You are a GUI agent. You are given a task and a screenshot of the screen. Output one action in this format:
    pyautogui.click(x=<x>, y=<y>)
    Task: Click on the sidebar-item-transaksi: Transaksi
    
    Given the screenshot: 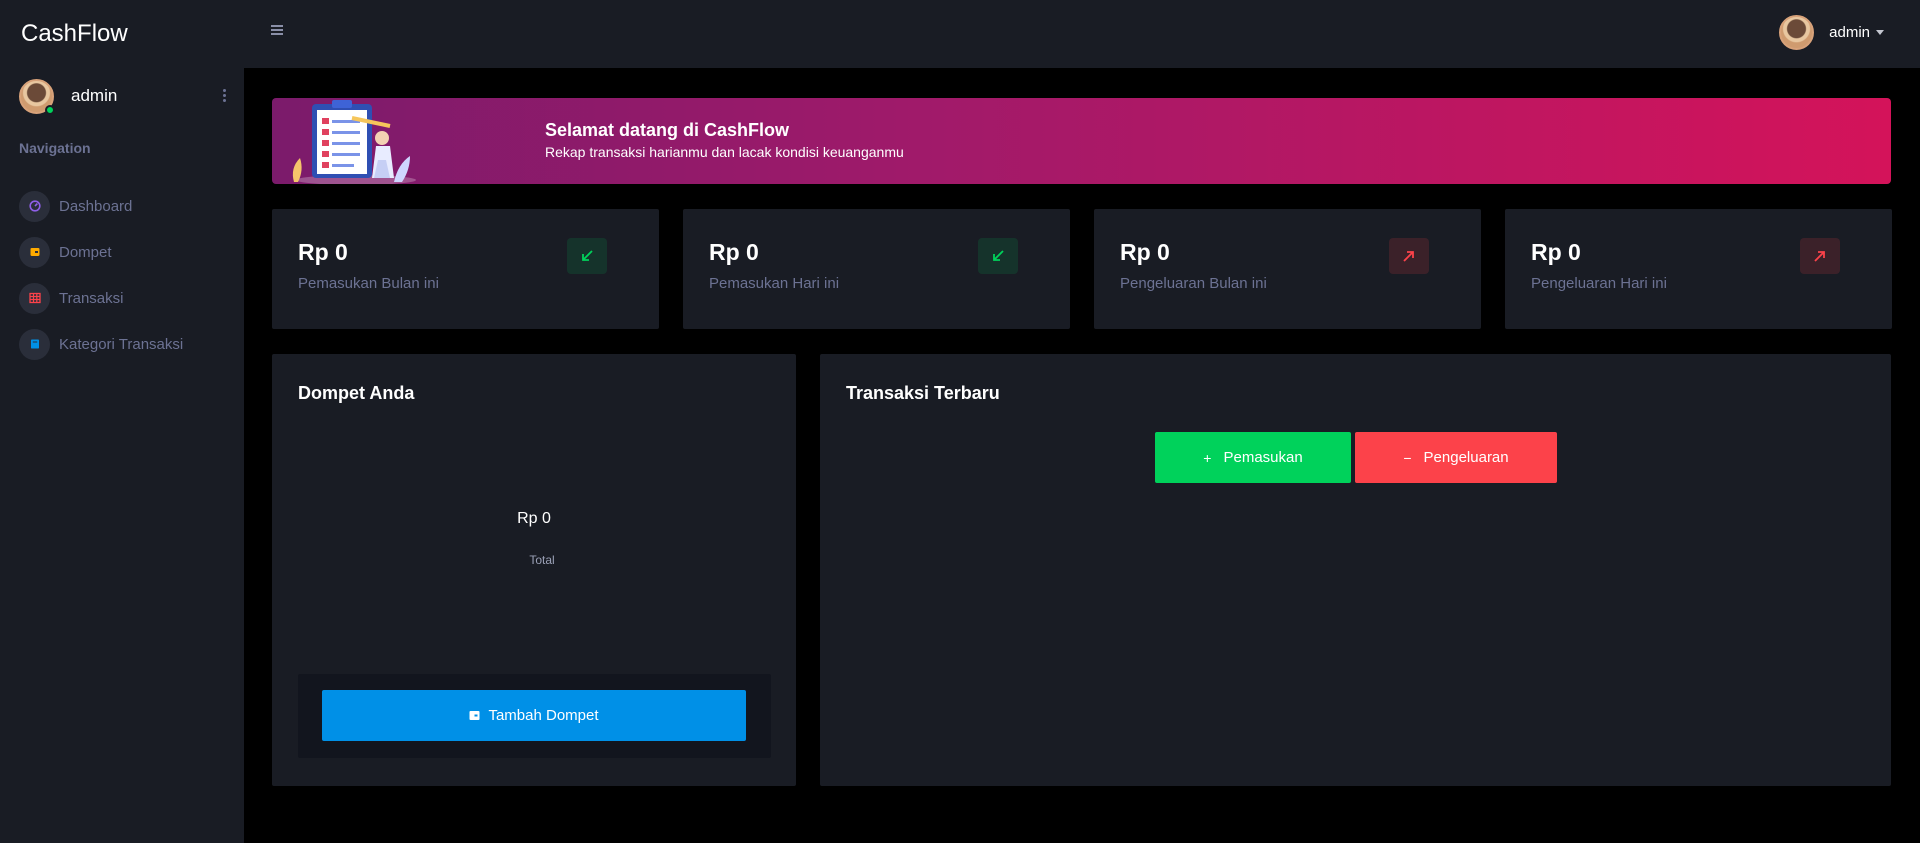 What is the action you would take?
    pyautogui.click(x=124, y=298)
    